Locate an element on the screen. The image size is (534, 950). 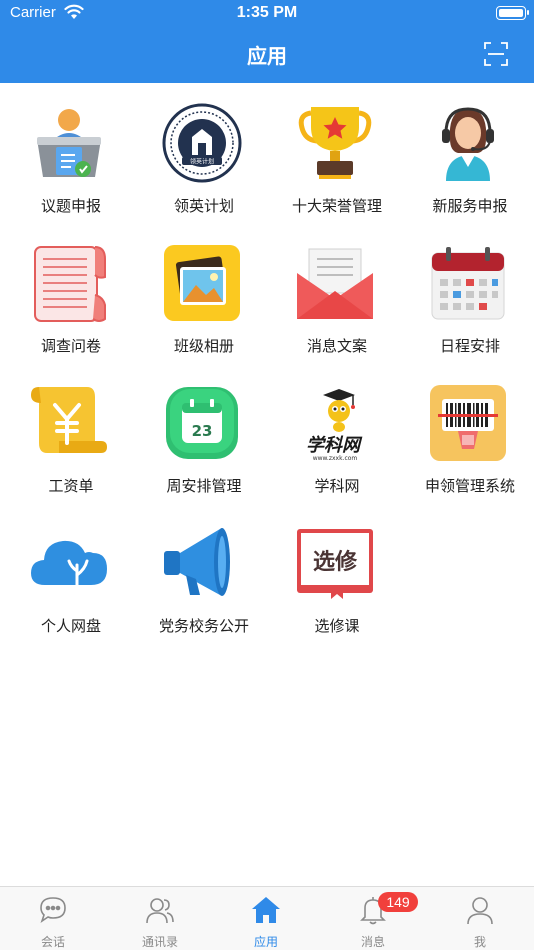
elective-book-icon: 选修 is located at coordinates (335, 564).